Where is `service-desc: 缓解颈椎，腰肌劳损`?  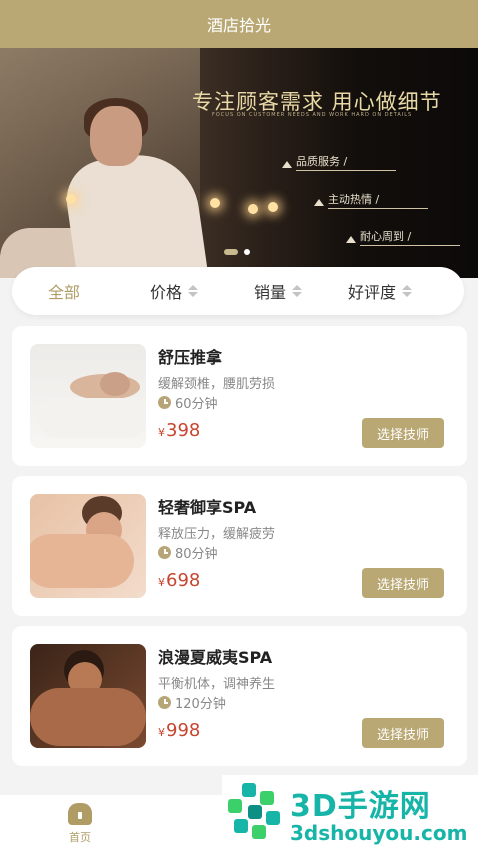
service-desc: 缓解颈椎，腰肌劳损 is located at coordinates (217, 384).